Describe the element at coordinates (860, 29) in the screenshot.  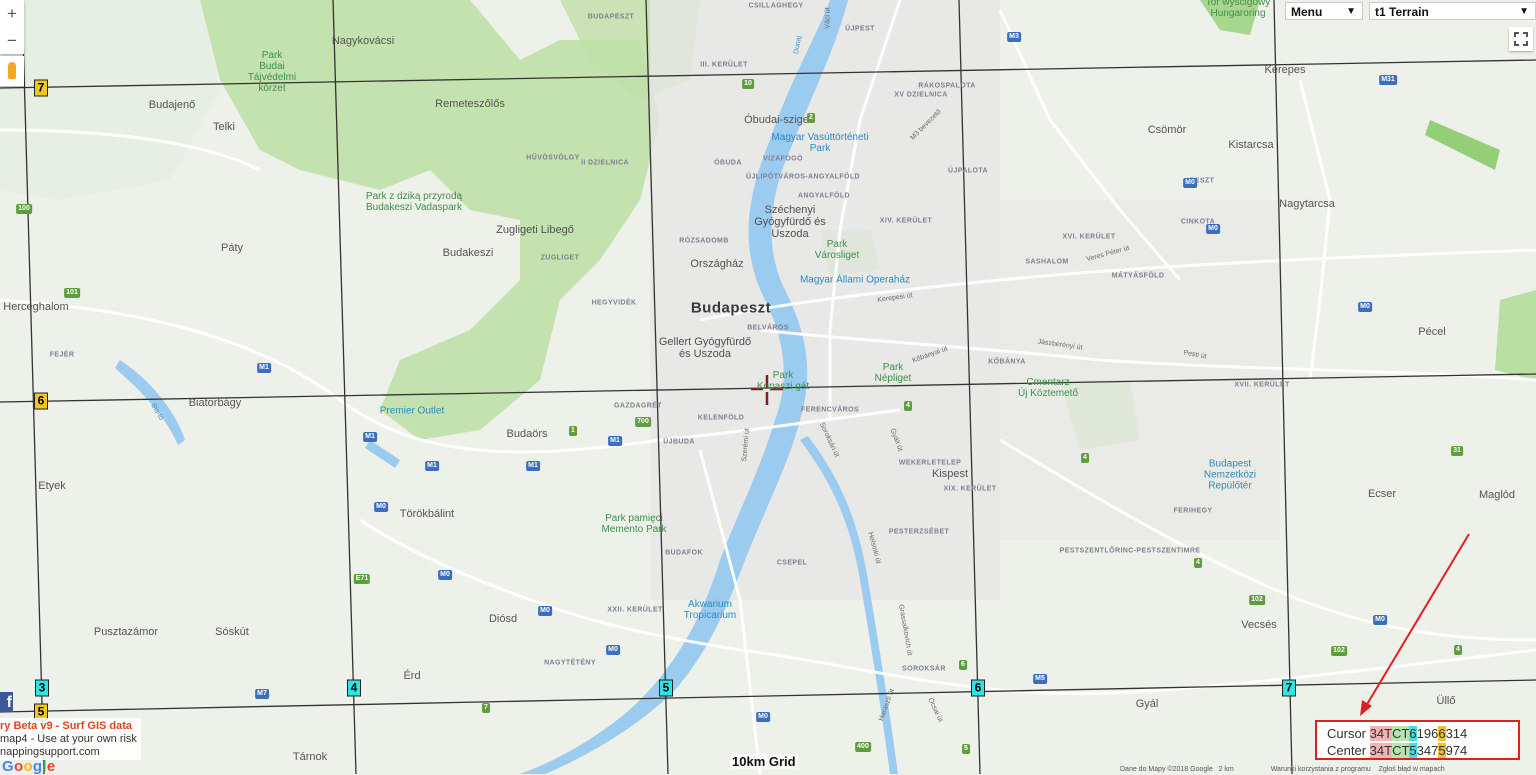
I see `district-label: ÚJPEST` at that location.